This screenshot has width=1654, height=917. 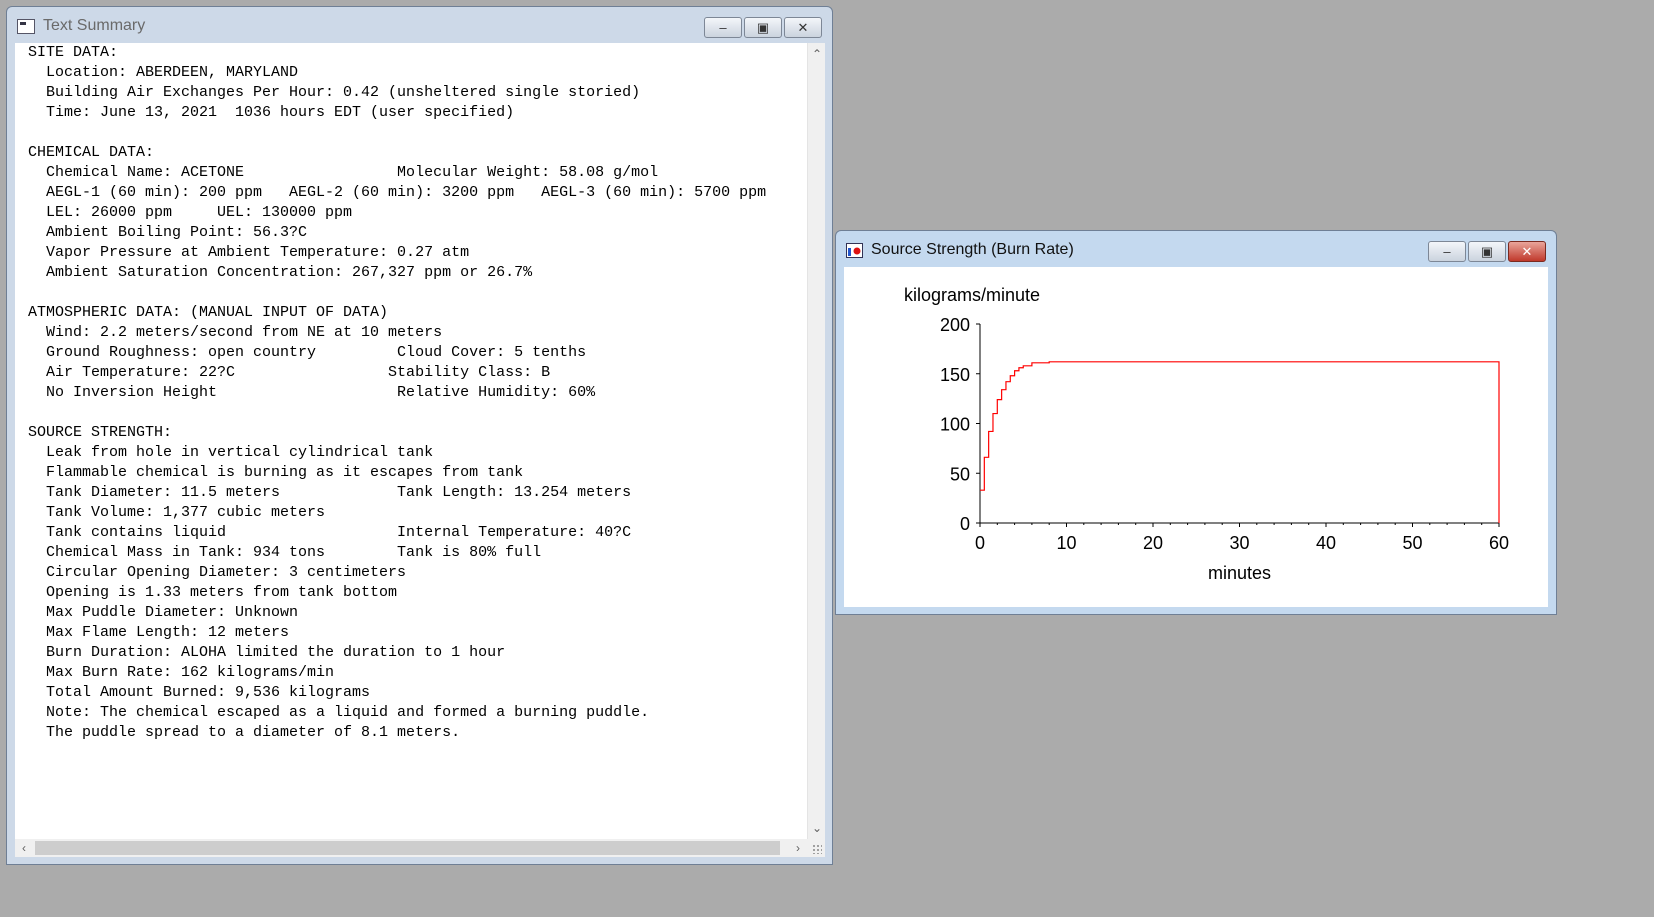 What do you see at coordinates (73, 52) in the screenshot?
I see `summary-line: SITE DATA:` at bounding box center [73, 52].